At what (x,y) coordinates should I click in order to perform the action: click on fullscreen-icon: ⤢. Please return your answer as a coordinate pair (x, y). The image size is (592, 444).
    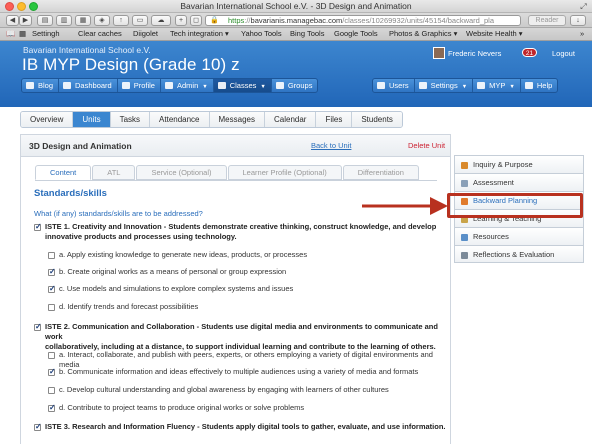
    Looking at the image, I should click on (583, 6).